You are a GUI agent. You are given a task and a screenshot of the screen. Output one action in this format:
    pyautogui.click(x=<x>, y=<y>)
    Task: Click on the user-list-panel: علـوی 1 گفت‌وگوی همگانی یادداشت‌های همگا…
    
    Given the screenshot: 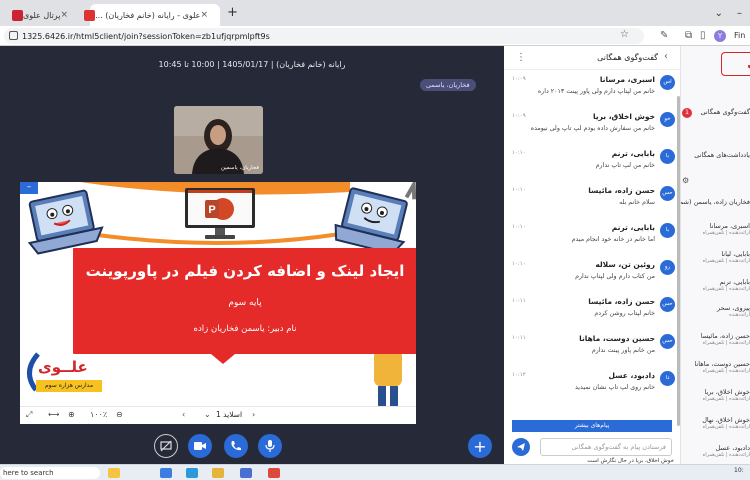 What is the action you would take?
    pyautogui.click(x=715, y=255)
    